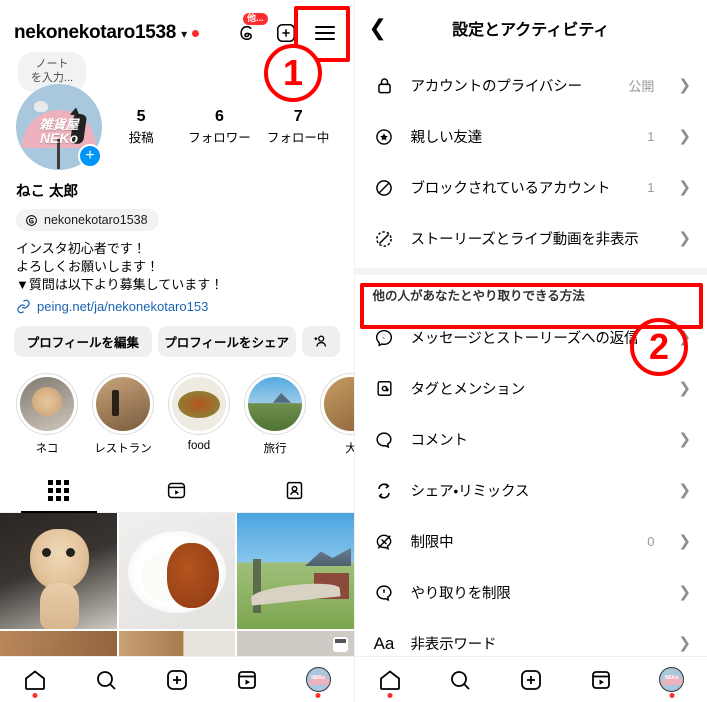 This screenshot has width=707, height=702. Describe the element at coordinates (226, 341) in the screenshot. I see `share-profile-button: プロフィールをシェア` at that location.